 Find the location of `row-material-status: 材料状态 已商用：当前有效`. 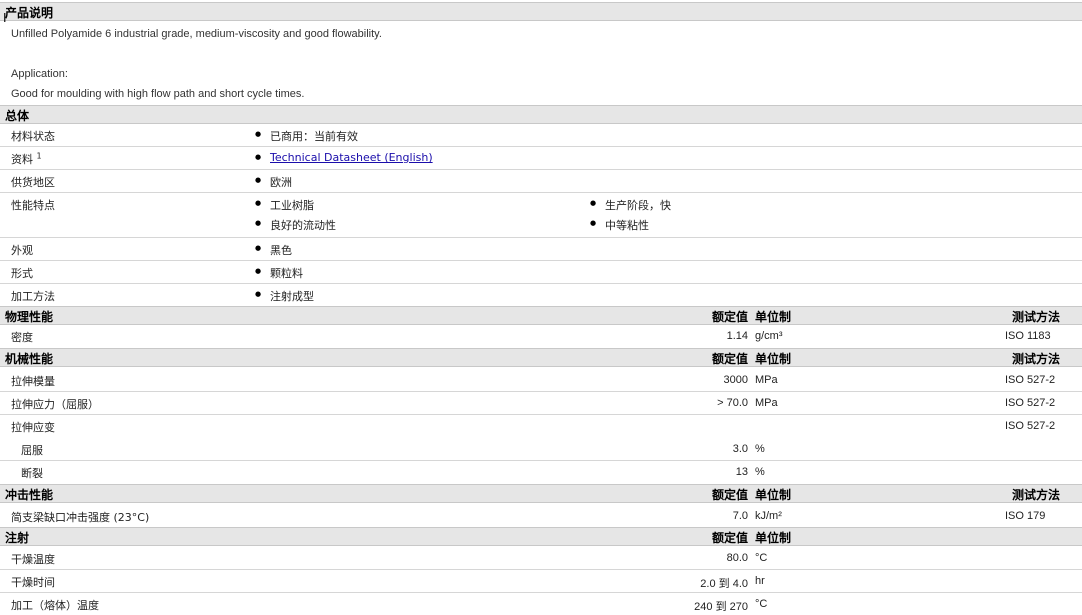

row-material-status: 材料状态 已商用：当前有效 is located at coordinates (541, 135).